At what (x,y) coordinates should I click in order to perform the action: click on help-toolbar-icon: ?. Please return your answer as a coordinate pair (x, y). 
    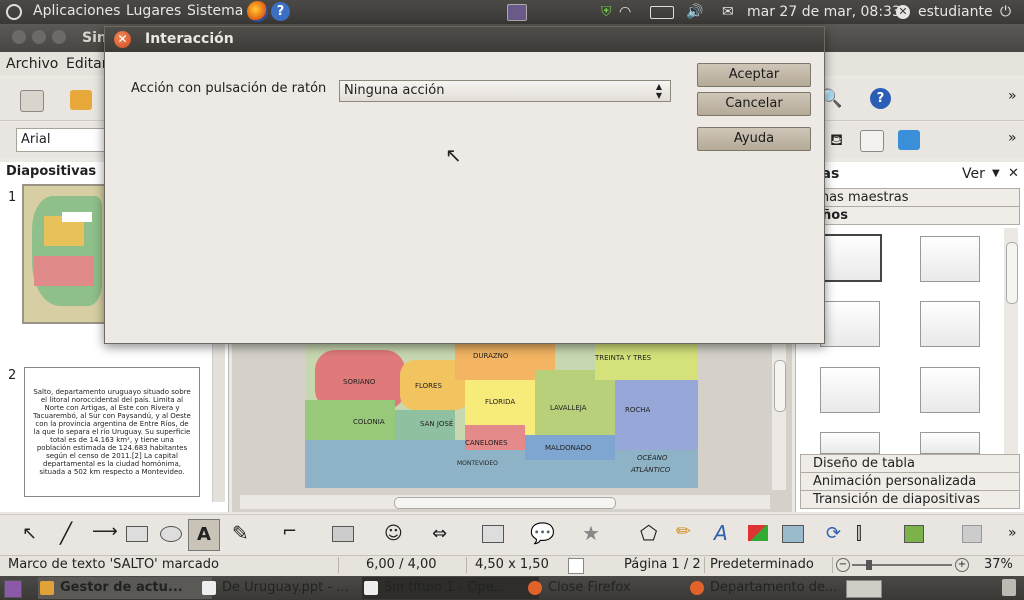
    Looking at the image, I should click on (880, 98).